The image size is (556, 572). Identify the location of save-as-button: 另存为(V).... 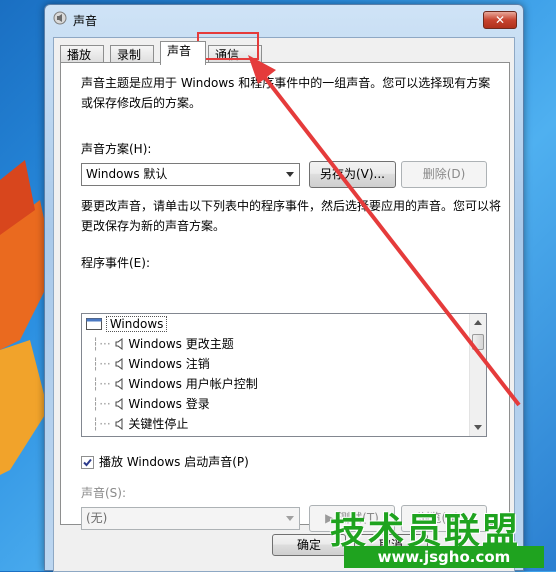
(352, 174).